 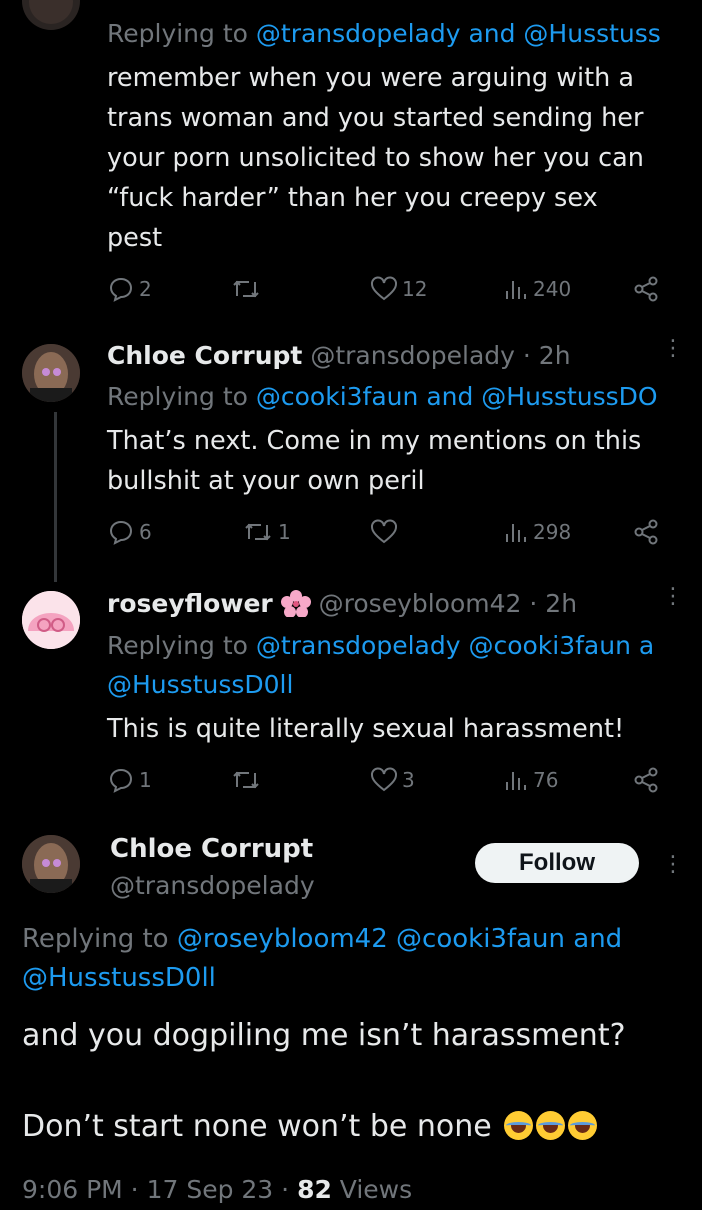 What do you see at coordinates (552, 532) in the screenshot?
I see `views-count: 298` at bounding box center [552, 532].